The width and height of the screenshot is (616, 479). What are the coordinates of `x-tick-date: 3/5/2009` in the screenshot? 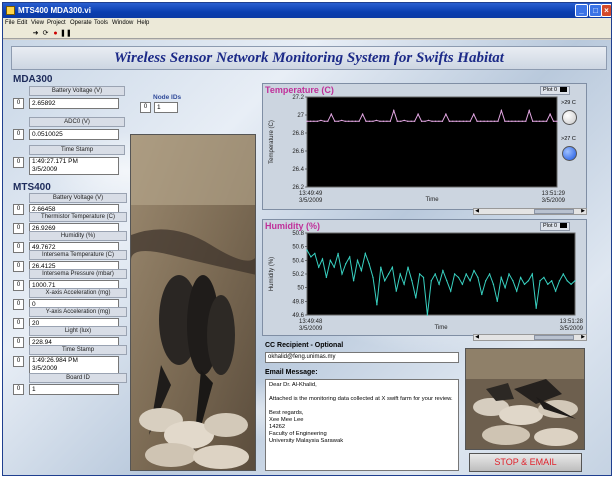 It's located at (572, 329).